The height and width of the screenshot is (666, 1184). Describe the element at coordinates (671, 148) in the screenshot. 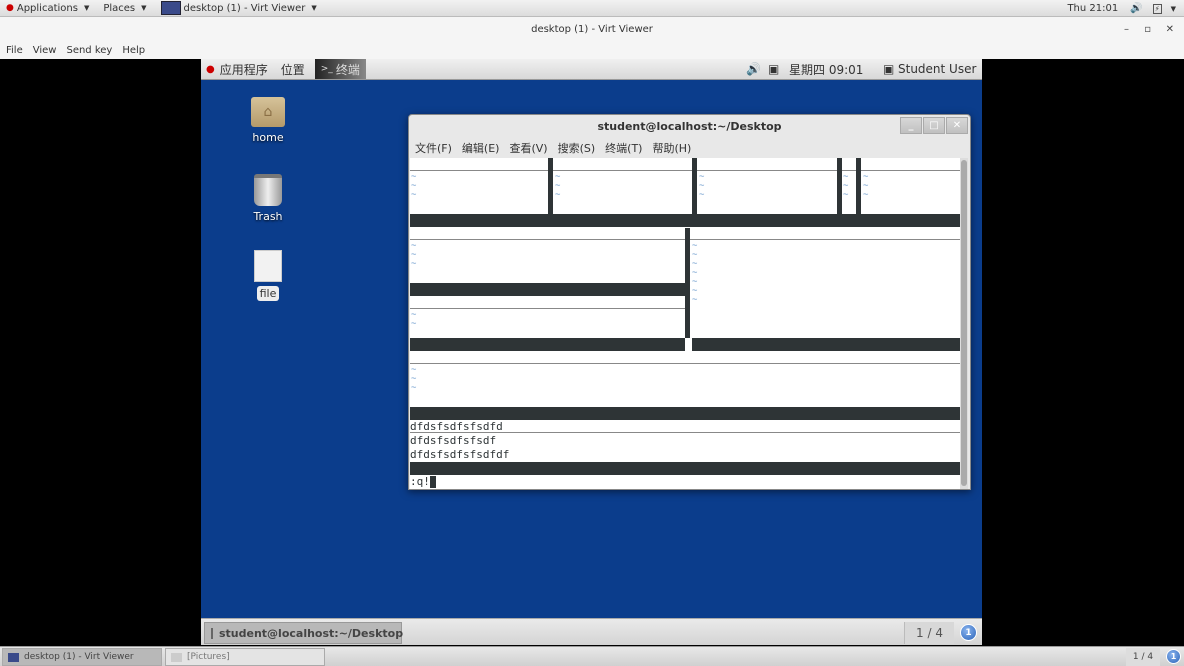

I see `terminal-menu-help: 帮助(H)` at that location.